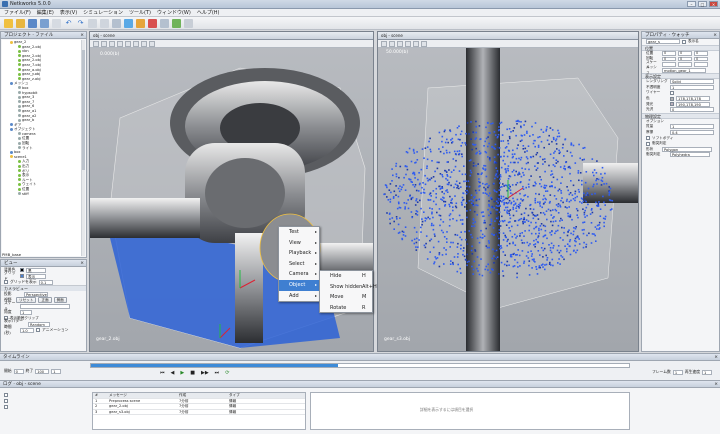  Describe the element at coordinates (701, 53) in the screenshot. I see `pos-z-field: 0` at that location.